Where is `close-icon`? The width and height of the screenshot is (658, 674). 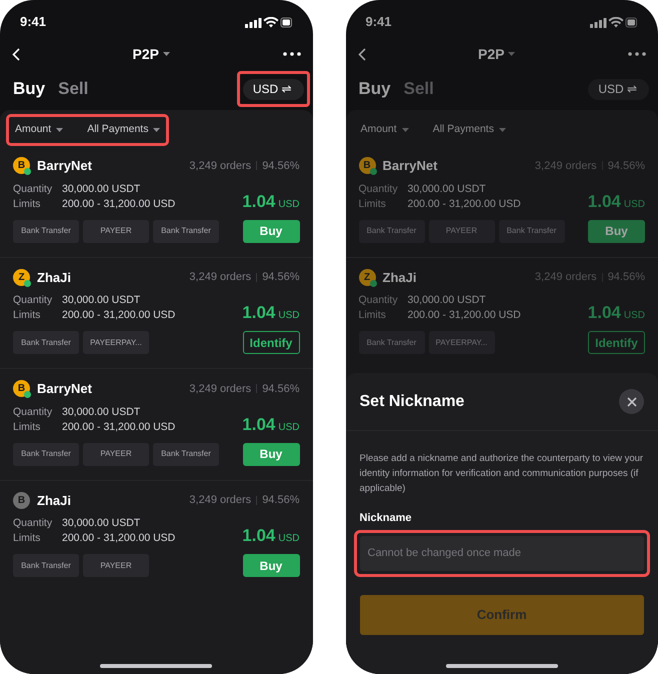 close-icon is located at coordinates (631, 401).